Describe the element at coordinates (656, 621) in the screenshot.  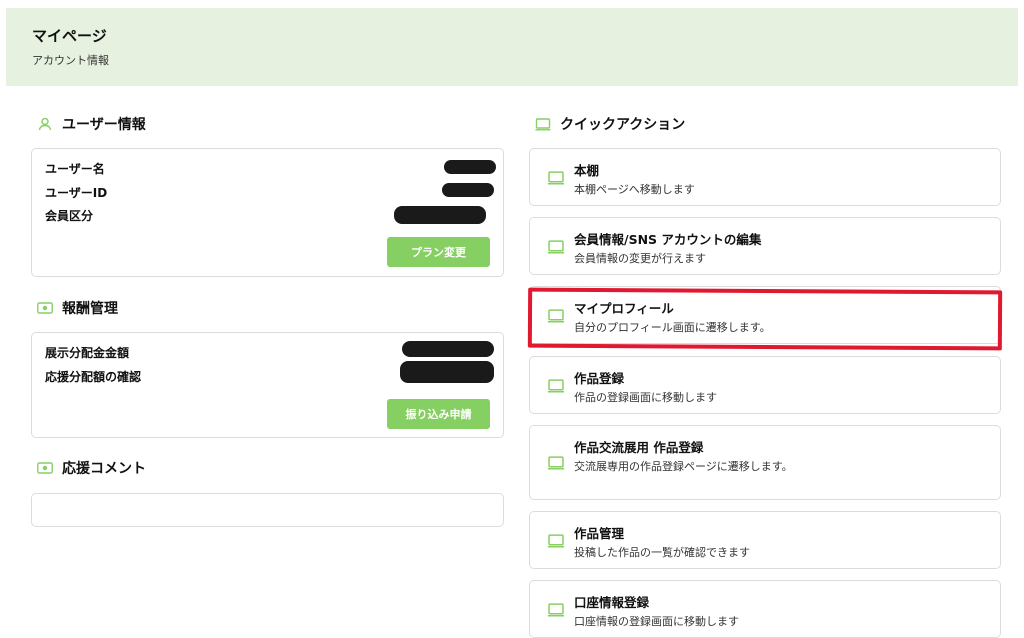
I see `quick-action-desc: 口座情報の登録画面に移動します` at that location.